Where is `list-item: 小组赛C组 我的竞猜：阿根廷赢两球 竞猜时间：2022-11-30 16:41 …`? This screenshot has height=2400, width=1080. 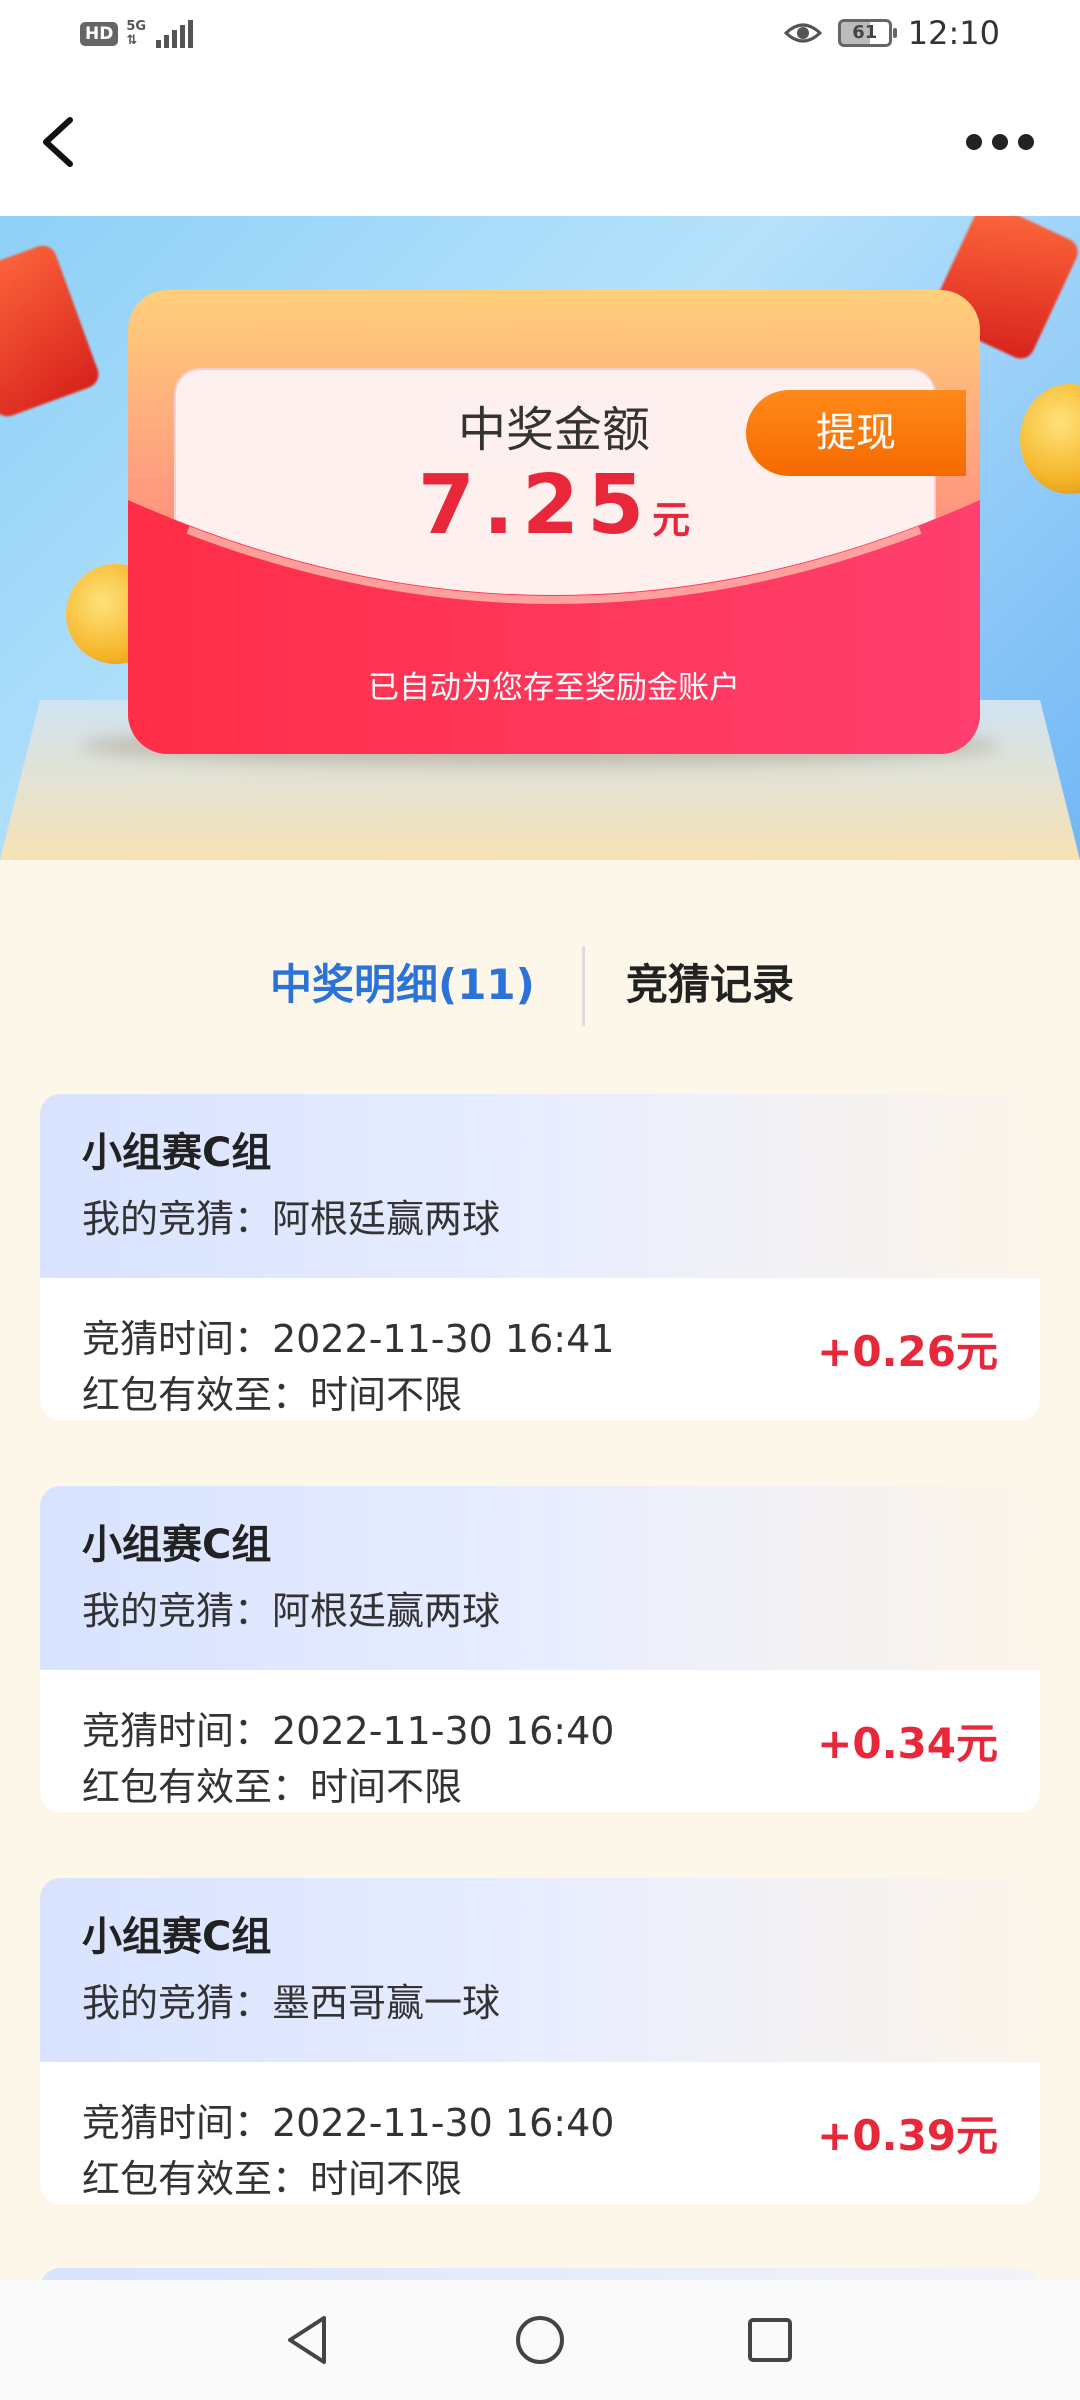 list-item: 小组赛C组 我的竞猜：阿根廷赢两球 竞猜时间：2022-11-30 16:41 … is located at coordinates (540, 1257).